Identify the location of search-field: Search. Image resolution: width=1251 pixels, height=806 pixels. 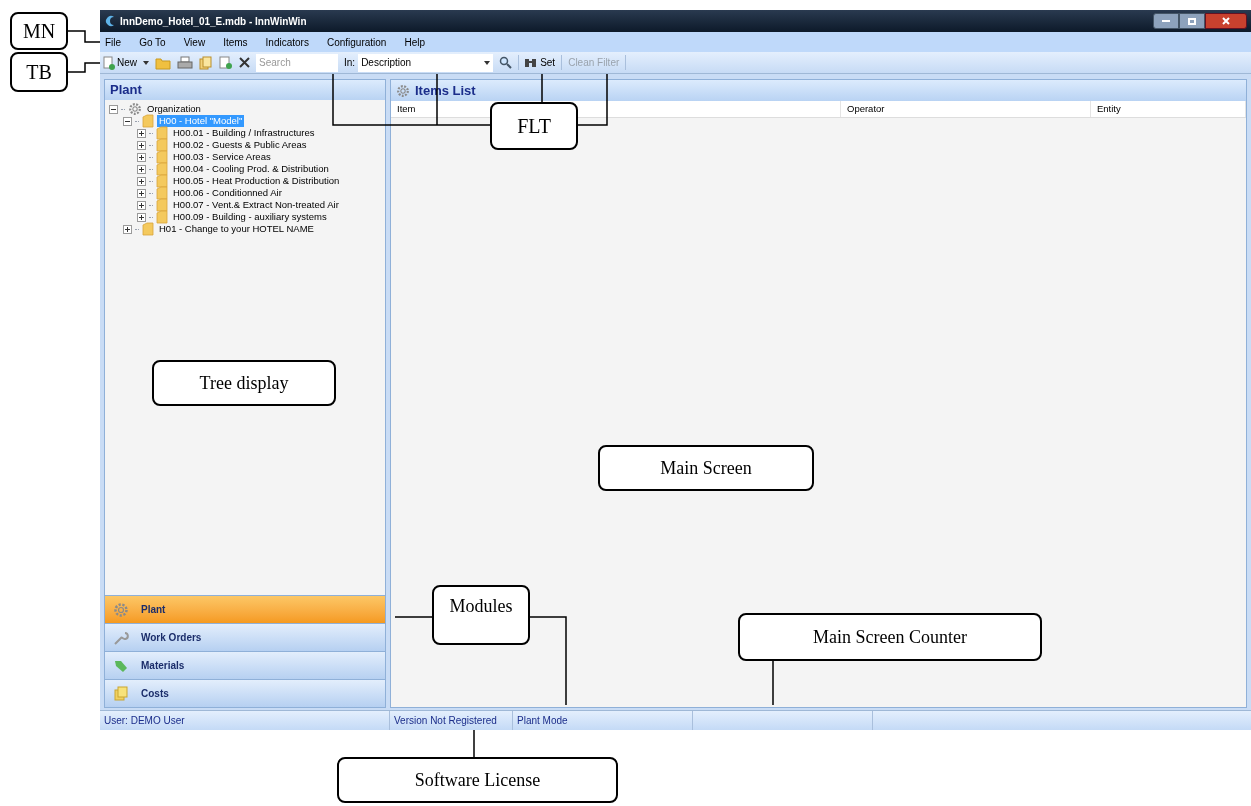
(297, 62).